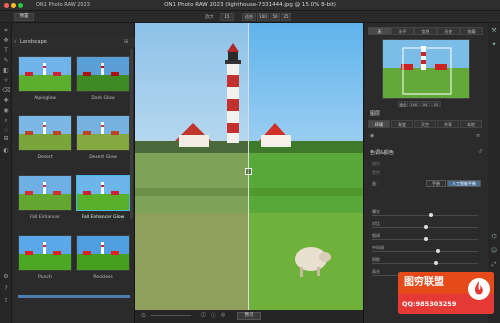 Image resolution: width=500 pixels, height=323 pixels. Describe the element at coordinates (471, 124) in the screenshot. I see `tab-local: 本地` at that location.